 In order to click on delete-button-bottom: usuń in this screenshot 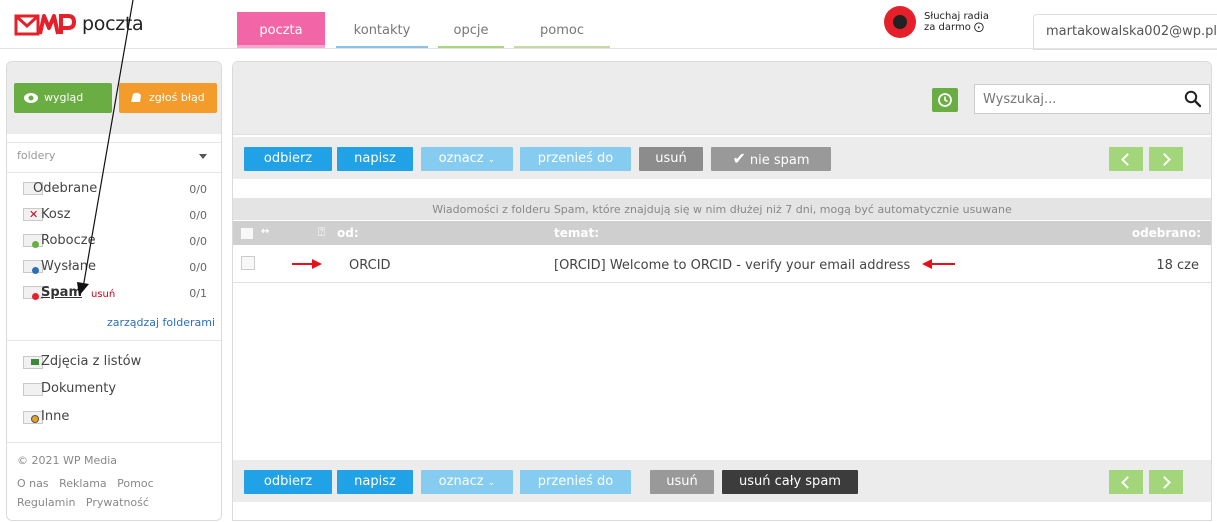, I will do `click(682, 482)`.